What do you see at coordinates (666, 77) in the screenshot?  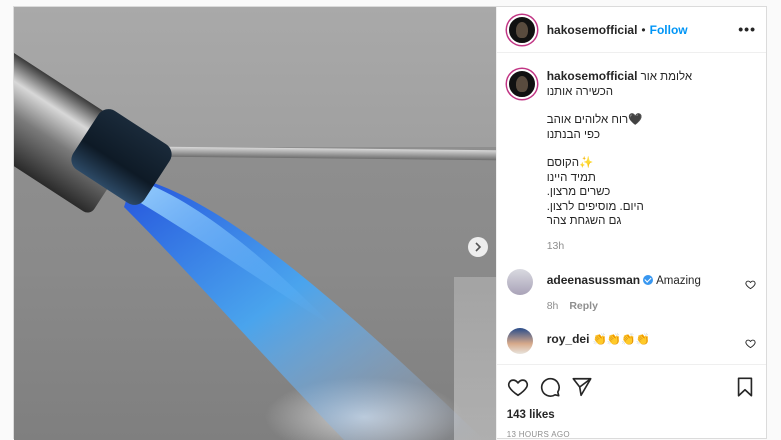 I see `caption-line: אלומת אור` at bounding box center [666, 77].